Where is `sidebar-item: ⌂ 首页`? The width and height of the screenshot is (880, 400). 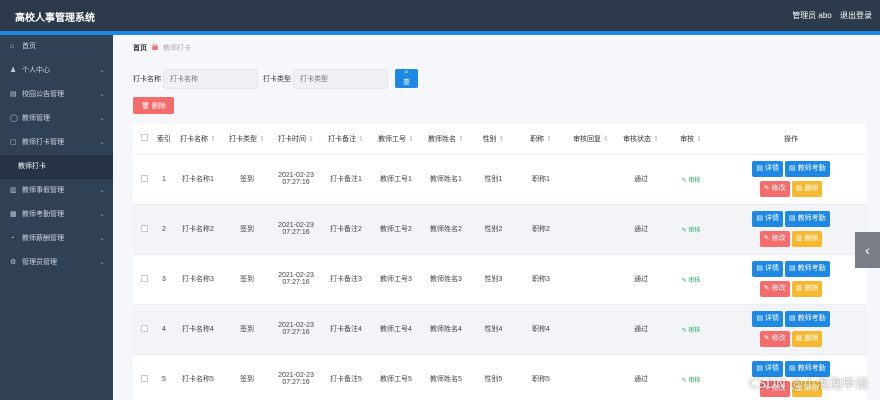
sidebar-item: ⌂ 首页 is located at coordinates (56, 47).